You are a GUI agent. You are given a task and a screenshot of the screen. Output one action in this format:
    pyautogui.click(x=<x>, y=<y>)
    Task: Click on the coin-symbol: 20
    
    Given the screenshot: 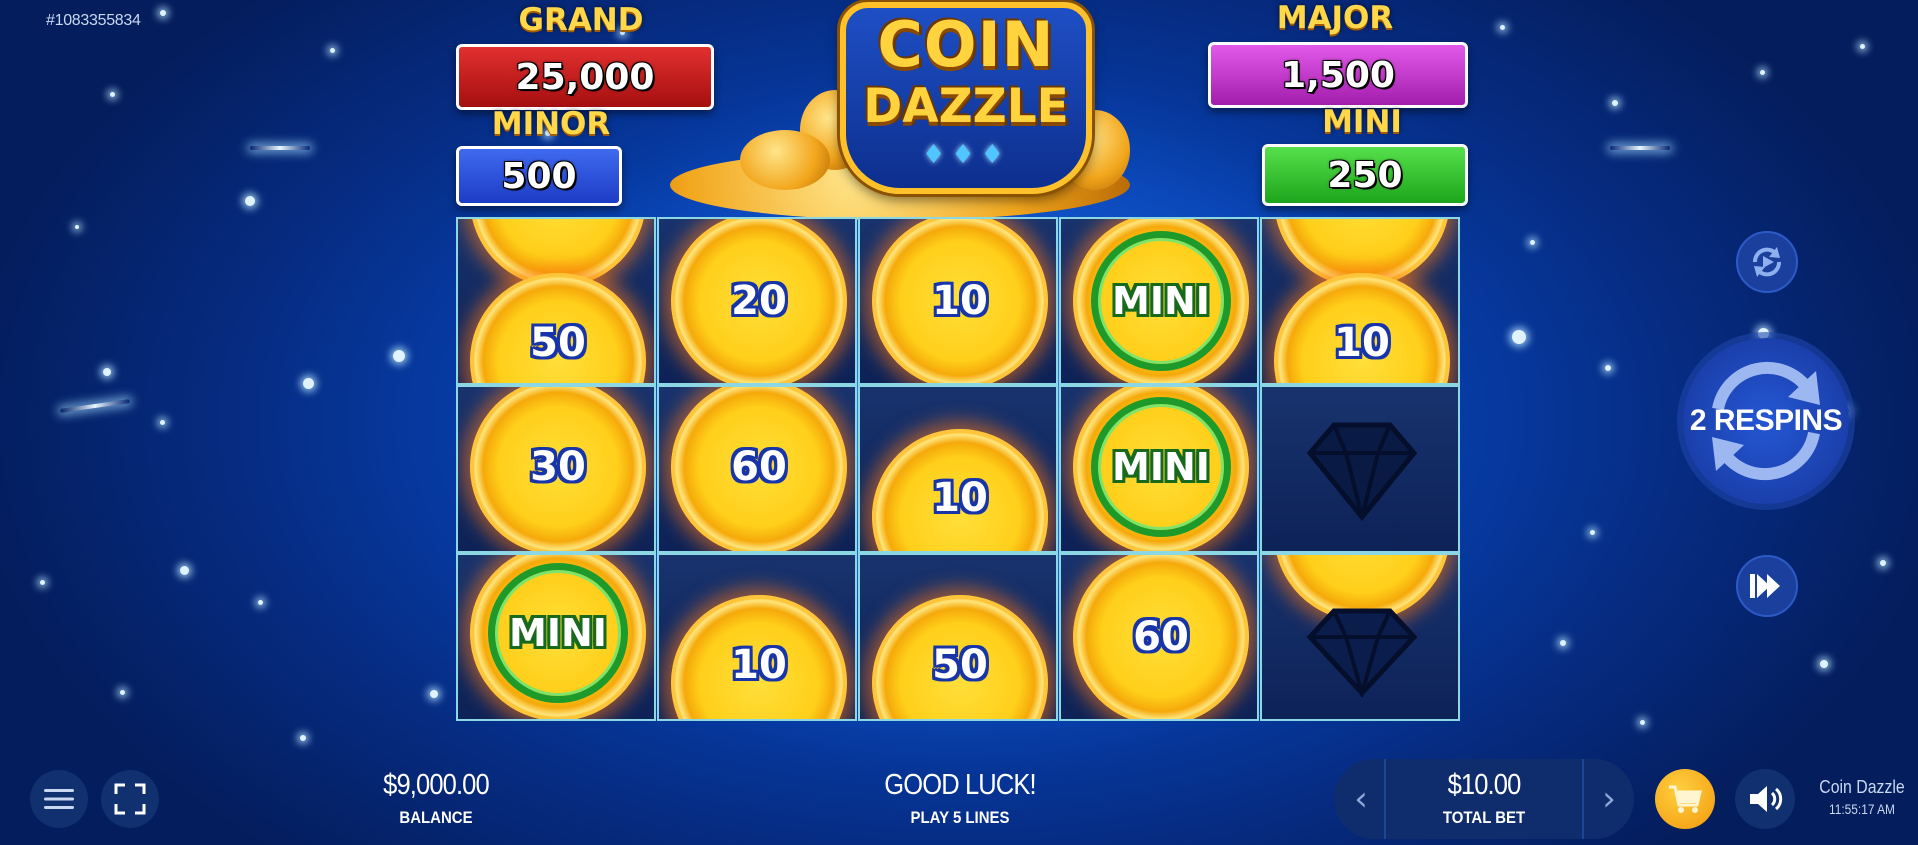 What is the action you would take?
    pyautogui.click(x=759, y=301)
    